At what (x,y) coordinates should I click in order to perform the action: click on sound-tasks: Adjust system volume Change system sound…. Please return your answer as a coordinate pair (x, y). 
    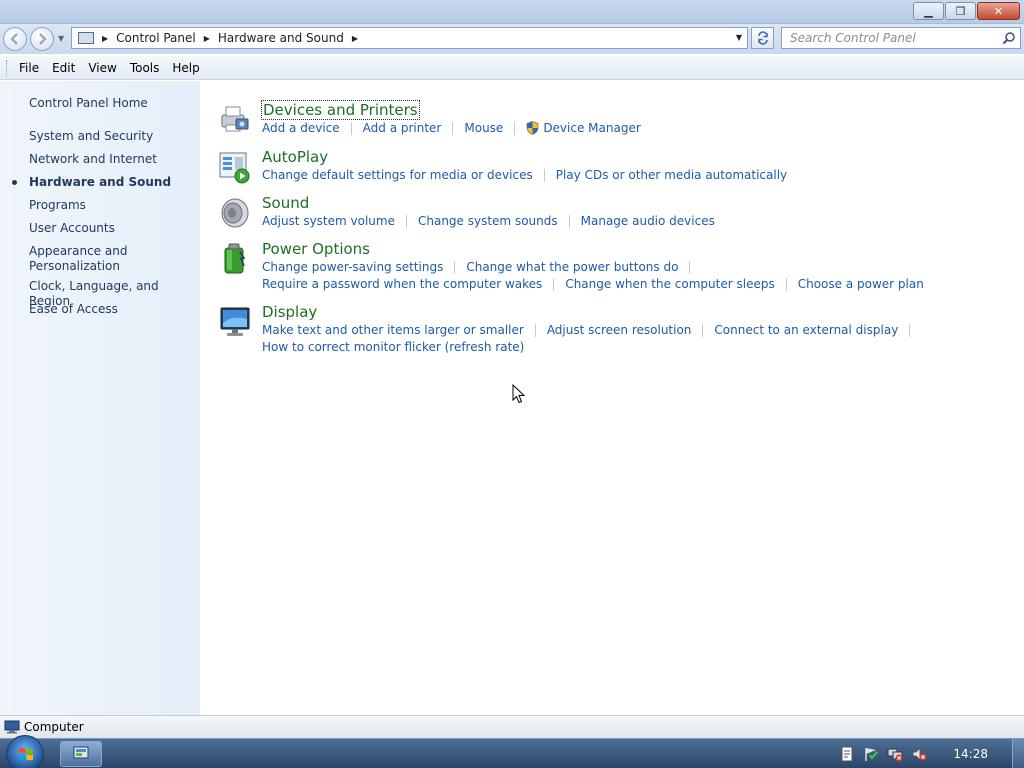
    Looking at the image, I should click on (488, 221).